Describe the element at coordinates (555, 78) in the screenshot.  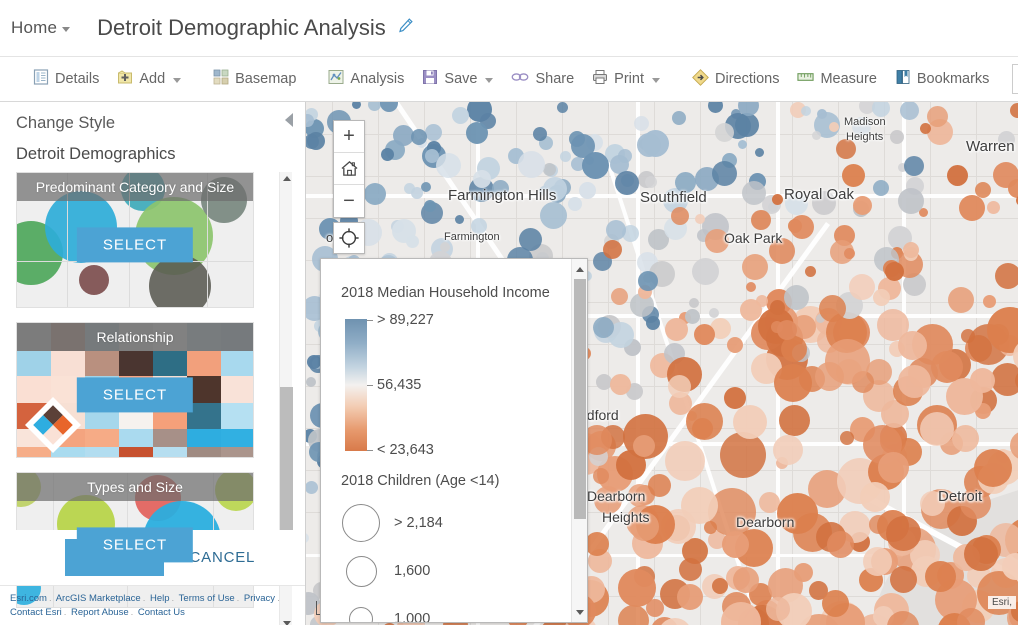
I see `toolbar-share-label: Share` at that location.